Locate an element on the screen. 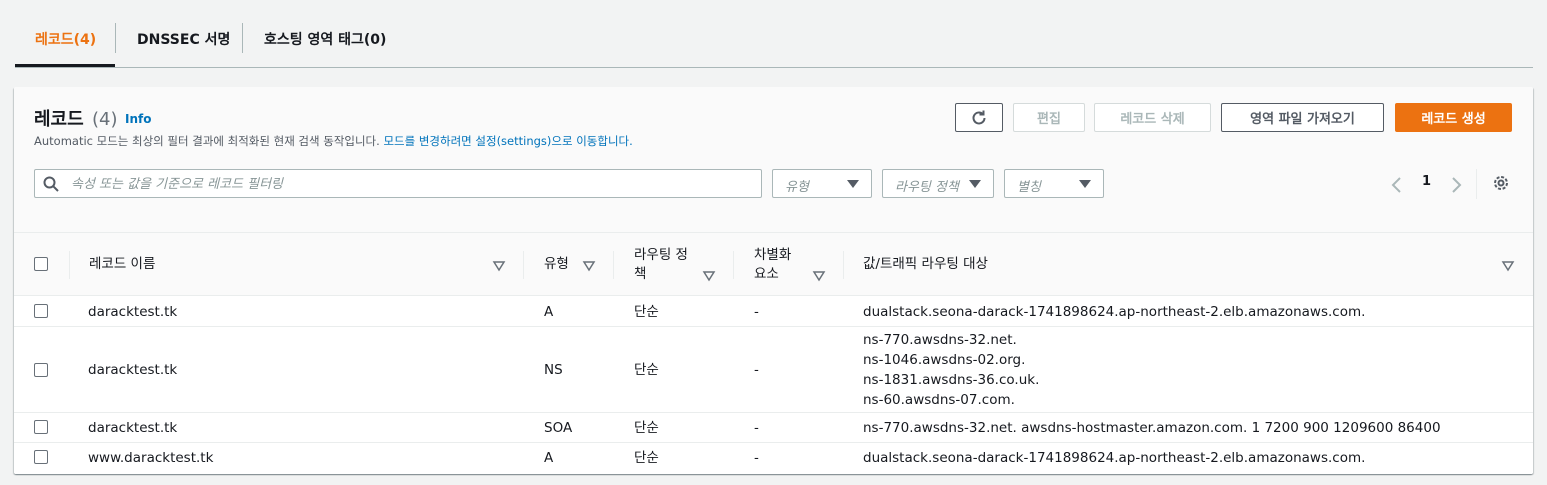 The width and height of the screenshot is (1547, 485). column-header-differentiator: 차별화요소 is located at coordinates (772, 265).